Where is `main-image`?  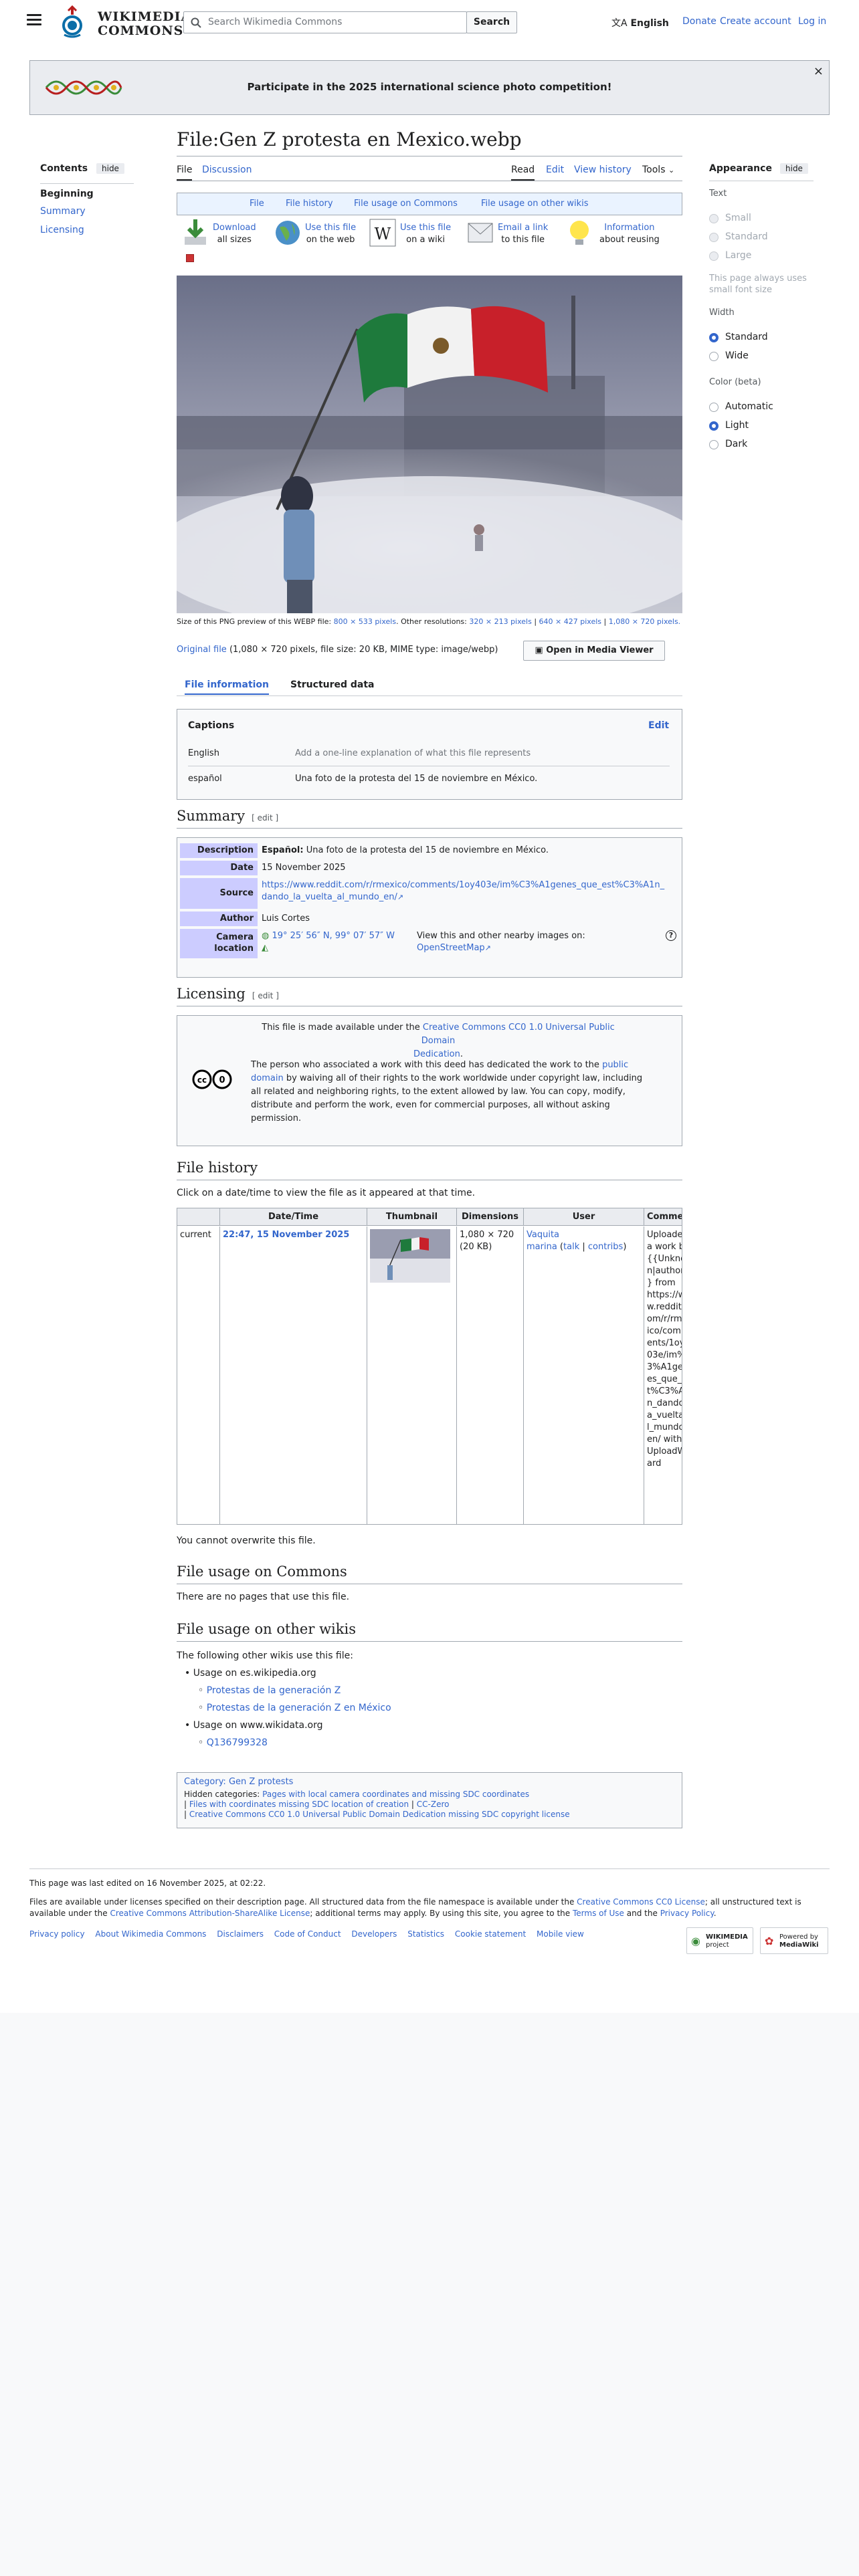
main-image is located at coordinates (429, 444).